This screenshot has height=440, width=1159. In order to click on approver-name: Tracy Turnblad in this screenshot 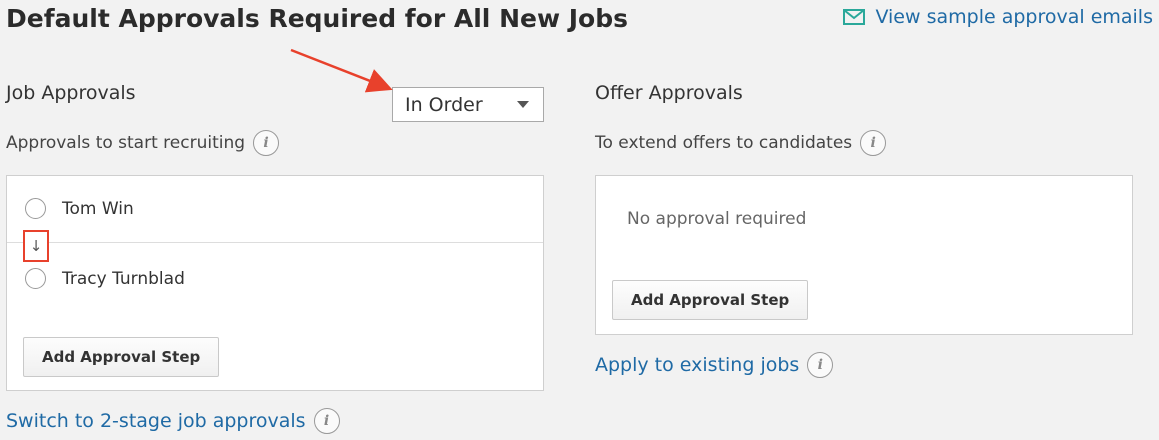, I will do `click(123, 278)`.